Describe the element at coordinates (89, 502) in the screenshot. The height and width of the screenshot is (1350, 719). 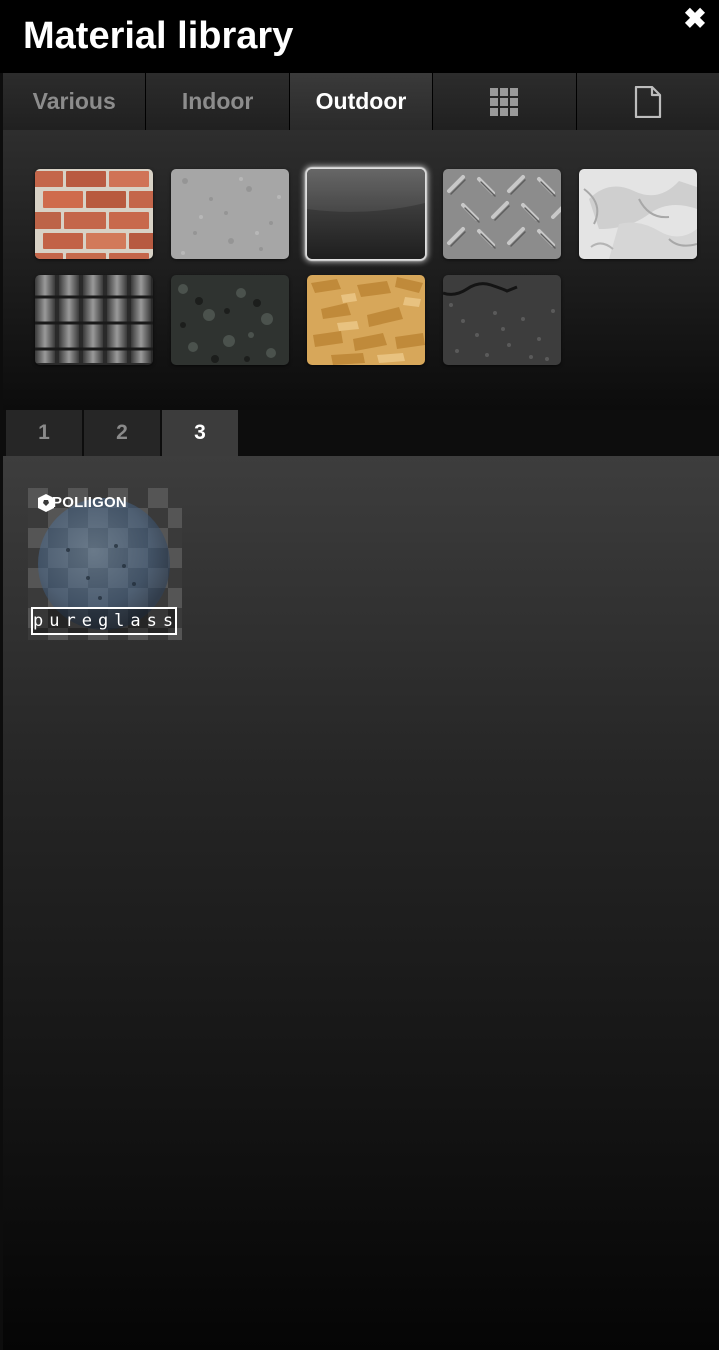
I see `material-brand-label: POLIIGON` at that location.